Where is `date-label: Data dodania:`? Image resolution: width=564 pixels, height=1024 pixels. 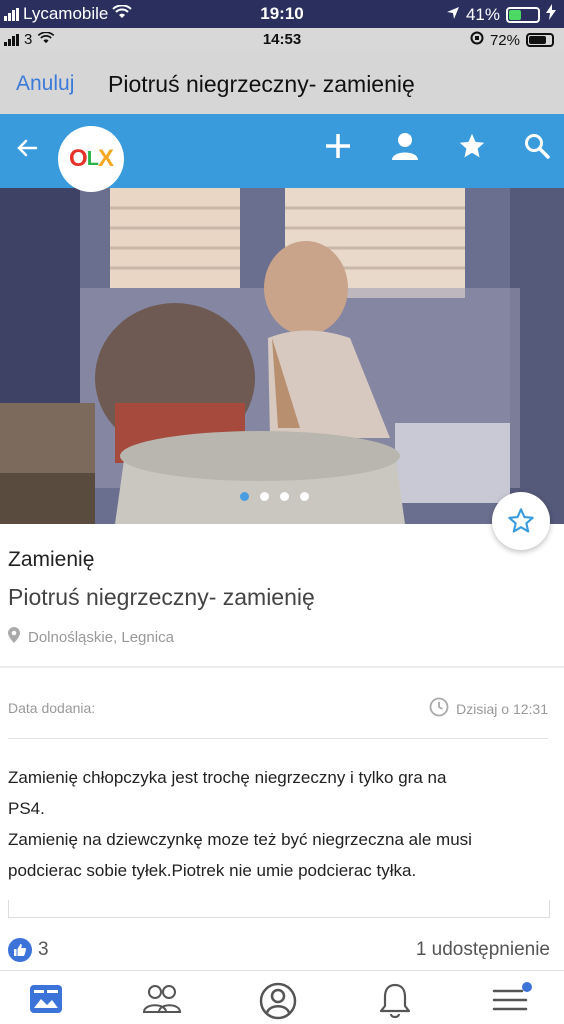
date-label: Data dodania: is located at coordinates (52, 708).